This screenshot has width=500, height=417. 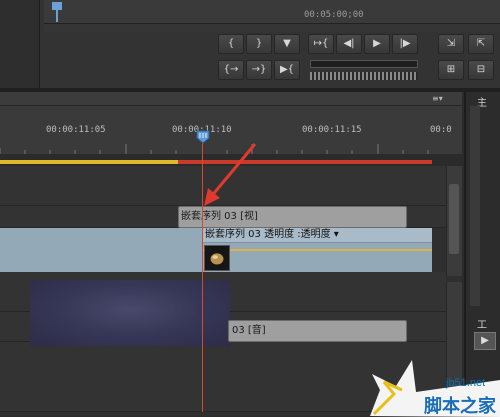 What do you see at coordinates (76, 130) in the screenshot?
I see `ruler-label: 00:00:11:05` at bounding box center [76, 130].